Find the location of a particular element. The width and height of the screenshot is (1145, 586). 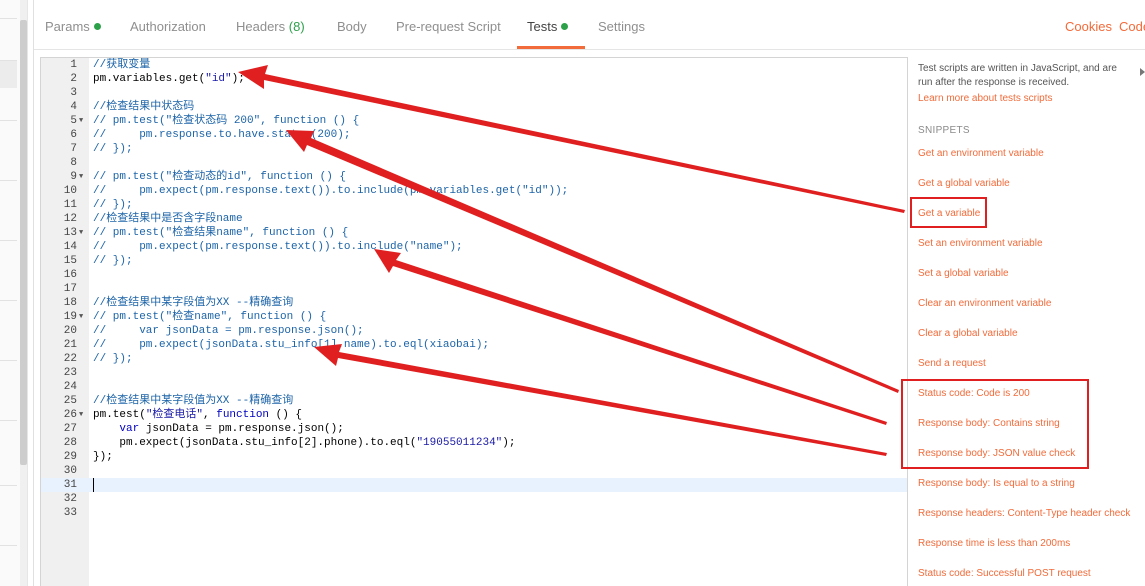

code-line: 2 pm.variables.get("id"); is located at coordinates (474, 79).